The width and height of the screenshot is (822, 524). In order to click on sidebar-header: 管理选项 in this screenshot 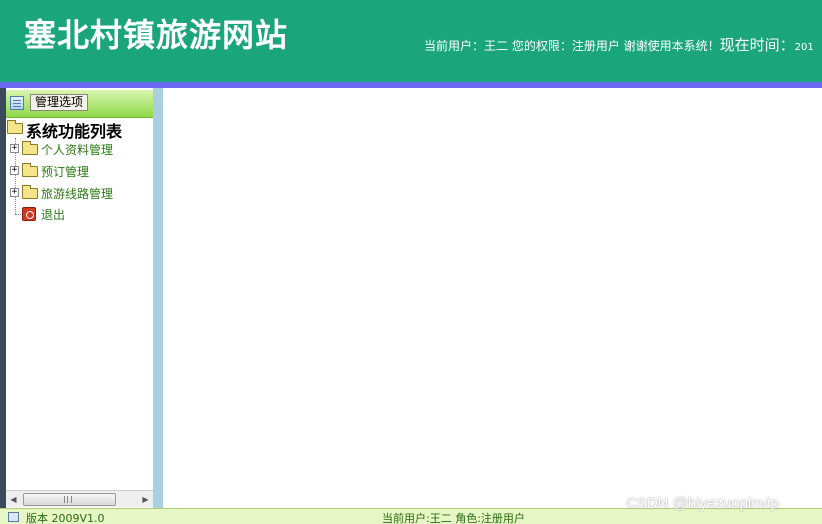, I will do `click(79, 104)`.